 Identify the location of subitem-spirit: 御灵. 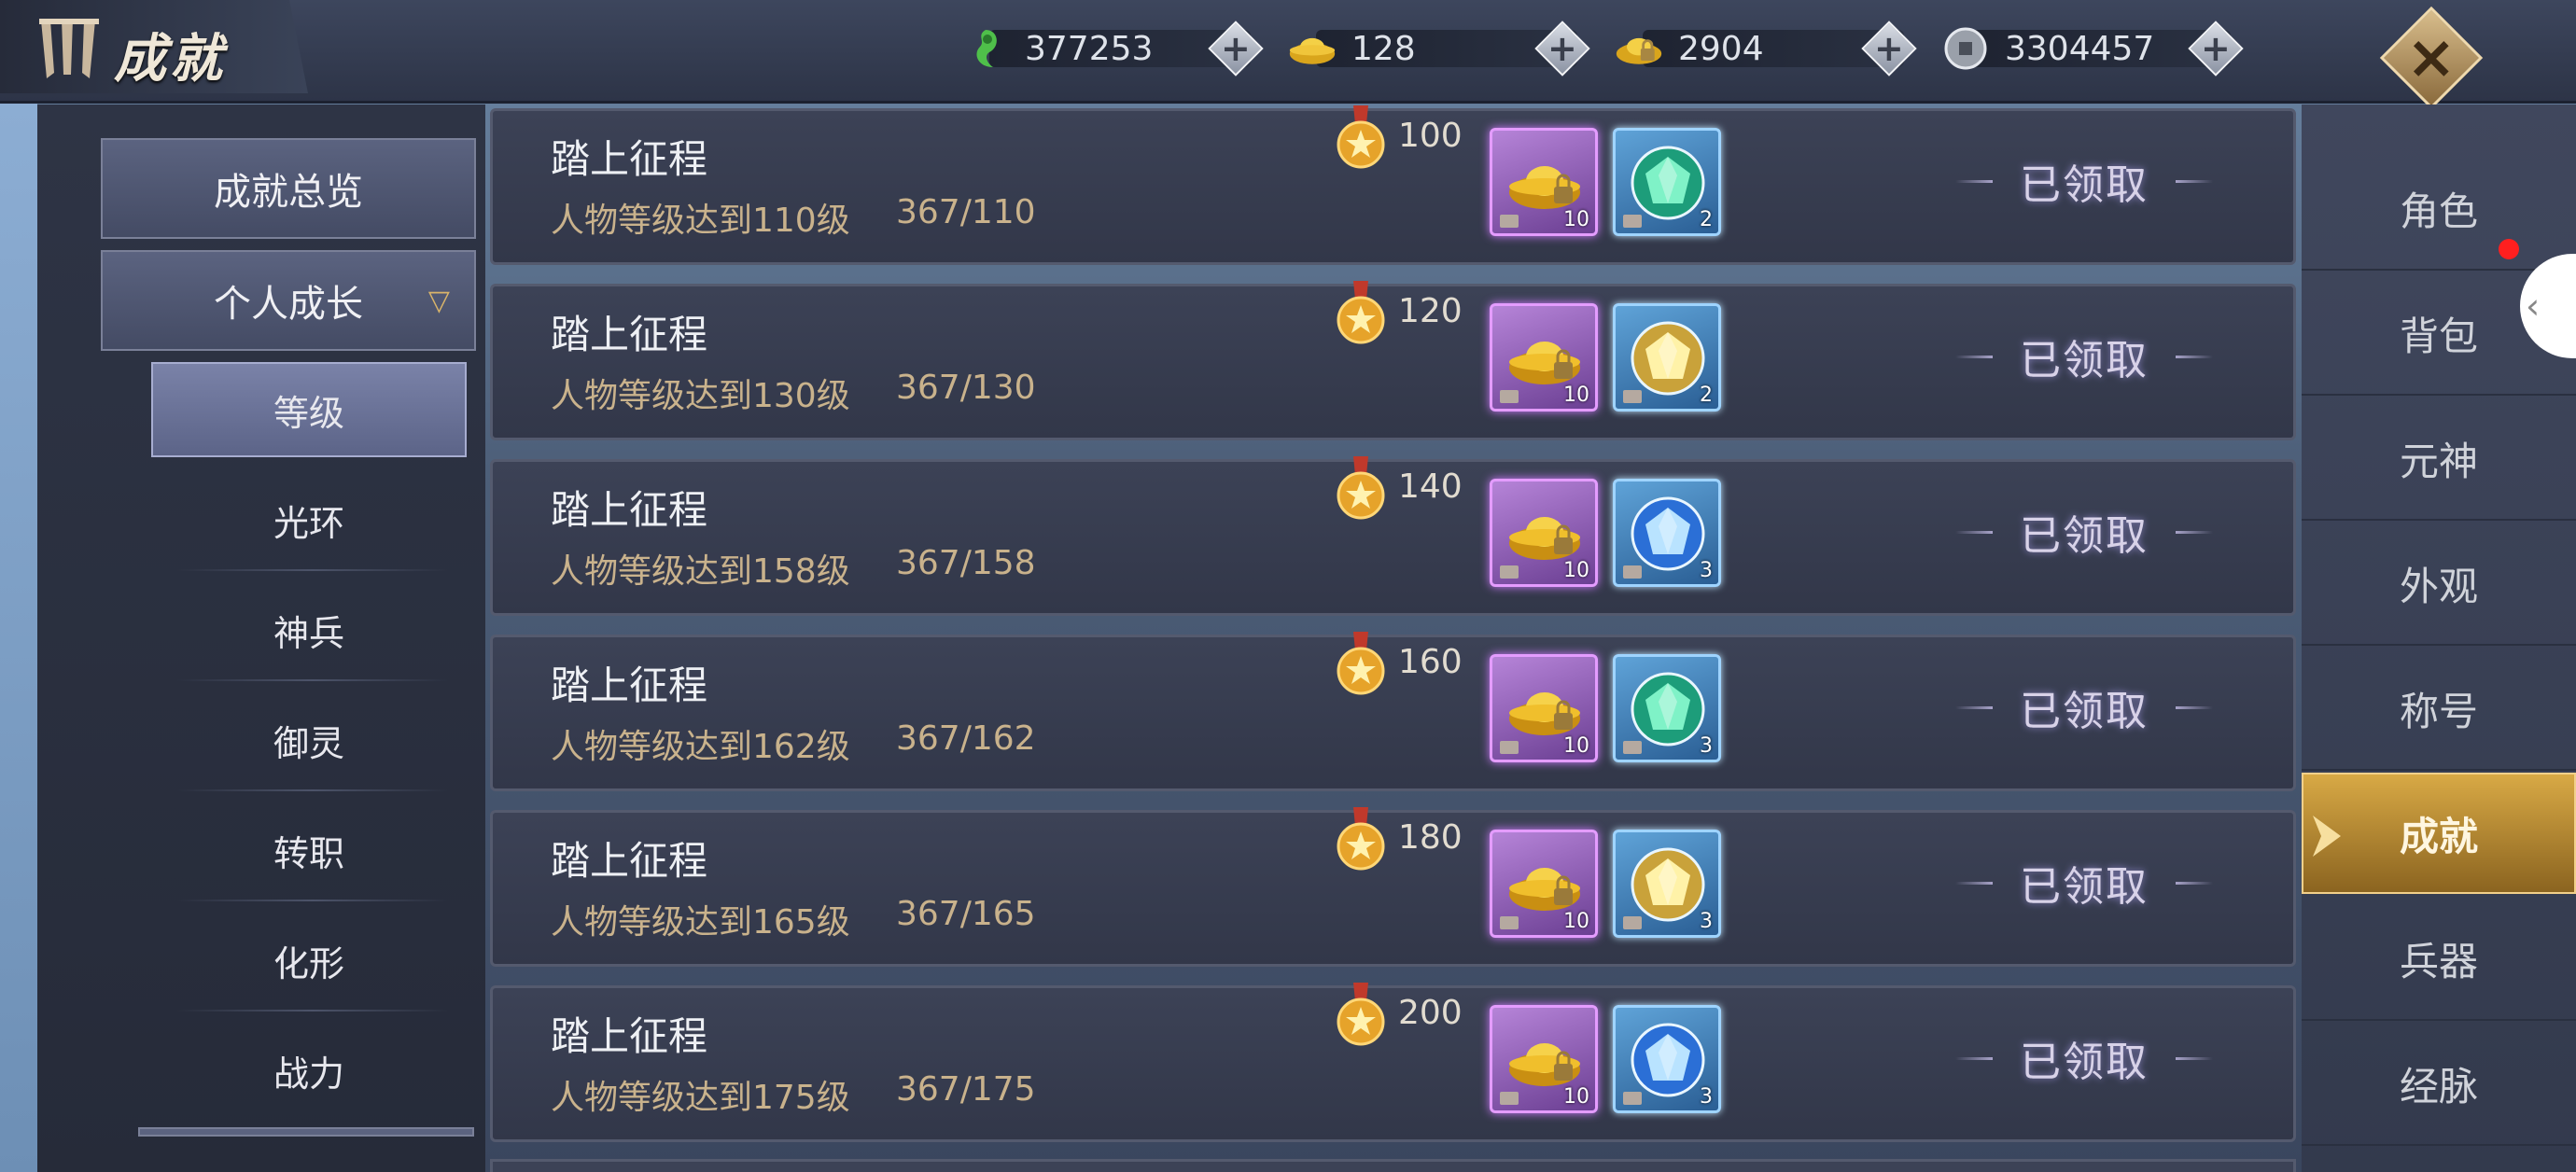
(309, 740).